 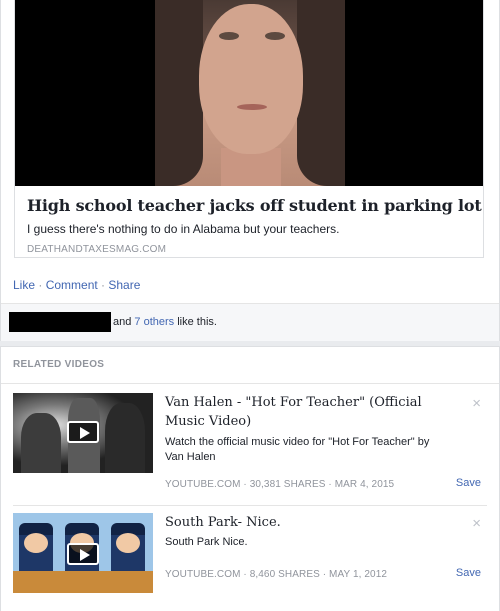 What do you see at coordinates (154, 322) in the screenshot?
I see `others-link: 7 others` at bounding box center [154, 322].